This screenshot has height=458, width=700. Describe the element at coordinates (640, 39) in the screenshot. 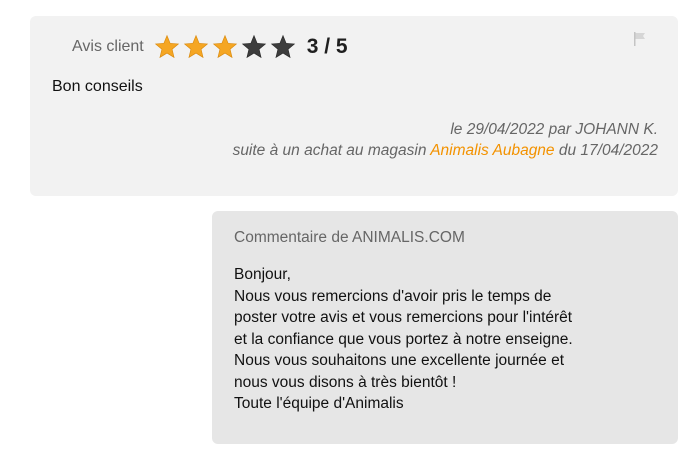

I see `flag-icon` at that location.